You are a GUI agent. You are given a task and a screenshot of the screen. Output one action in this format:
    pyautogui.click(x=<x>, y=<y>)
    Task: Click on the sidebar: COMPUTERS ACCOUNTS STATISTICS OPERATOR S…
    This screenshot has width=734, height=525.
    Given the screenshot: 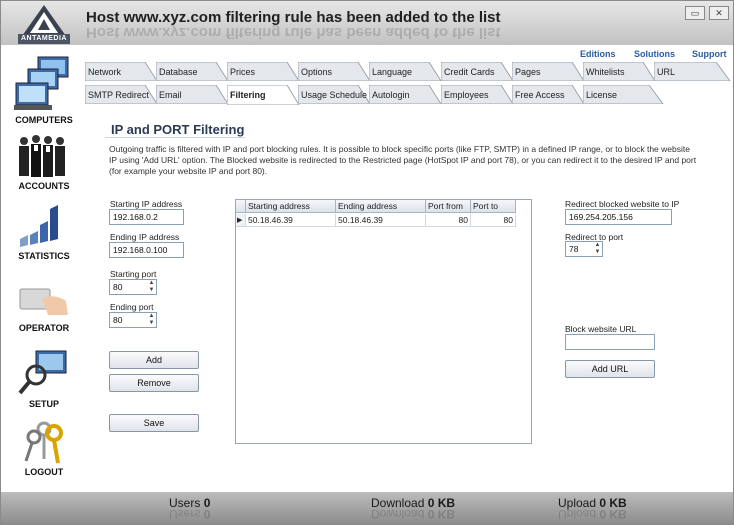 What is the action you would take?
    pyautogui.click(x=43, y=268)
    